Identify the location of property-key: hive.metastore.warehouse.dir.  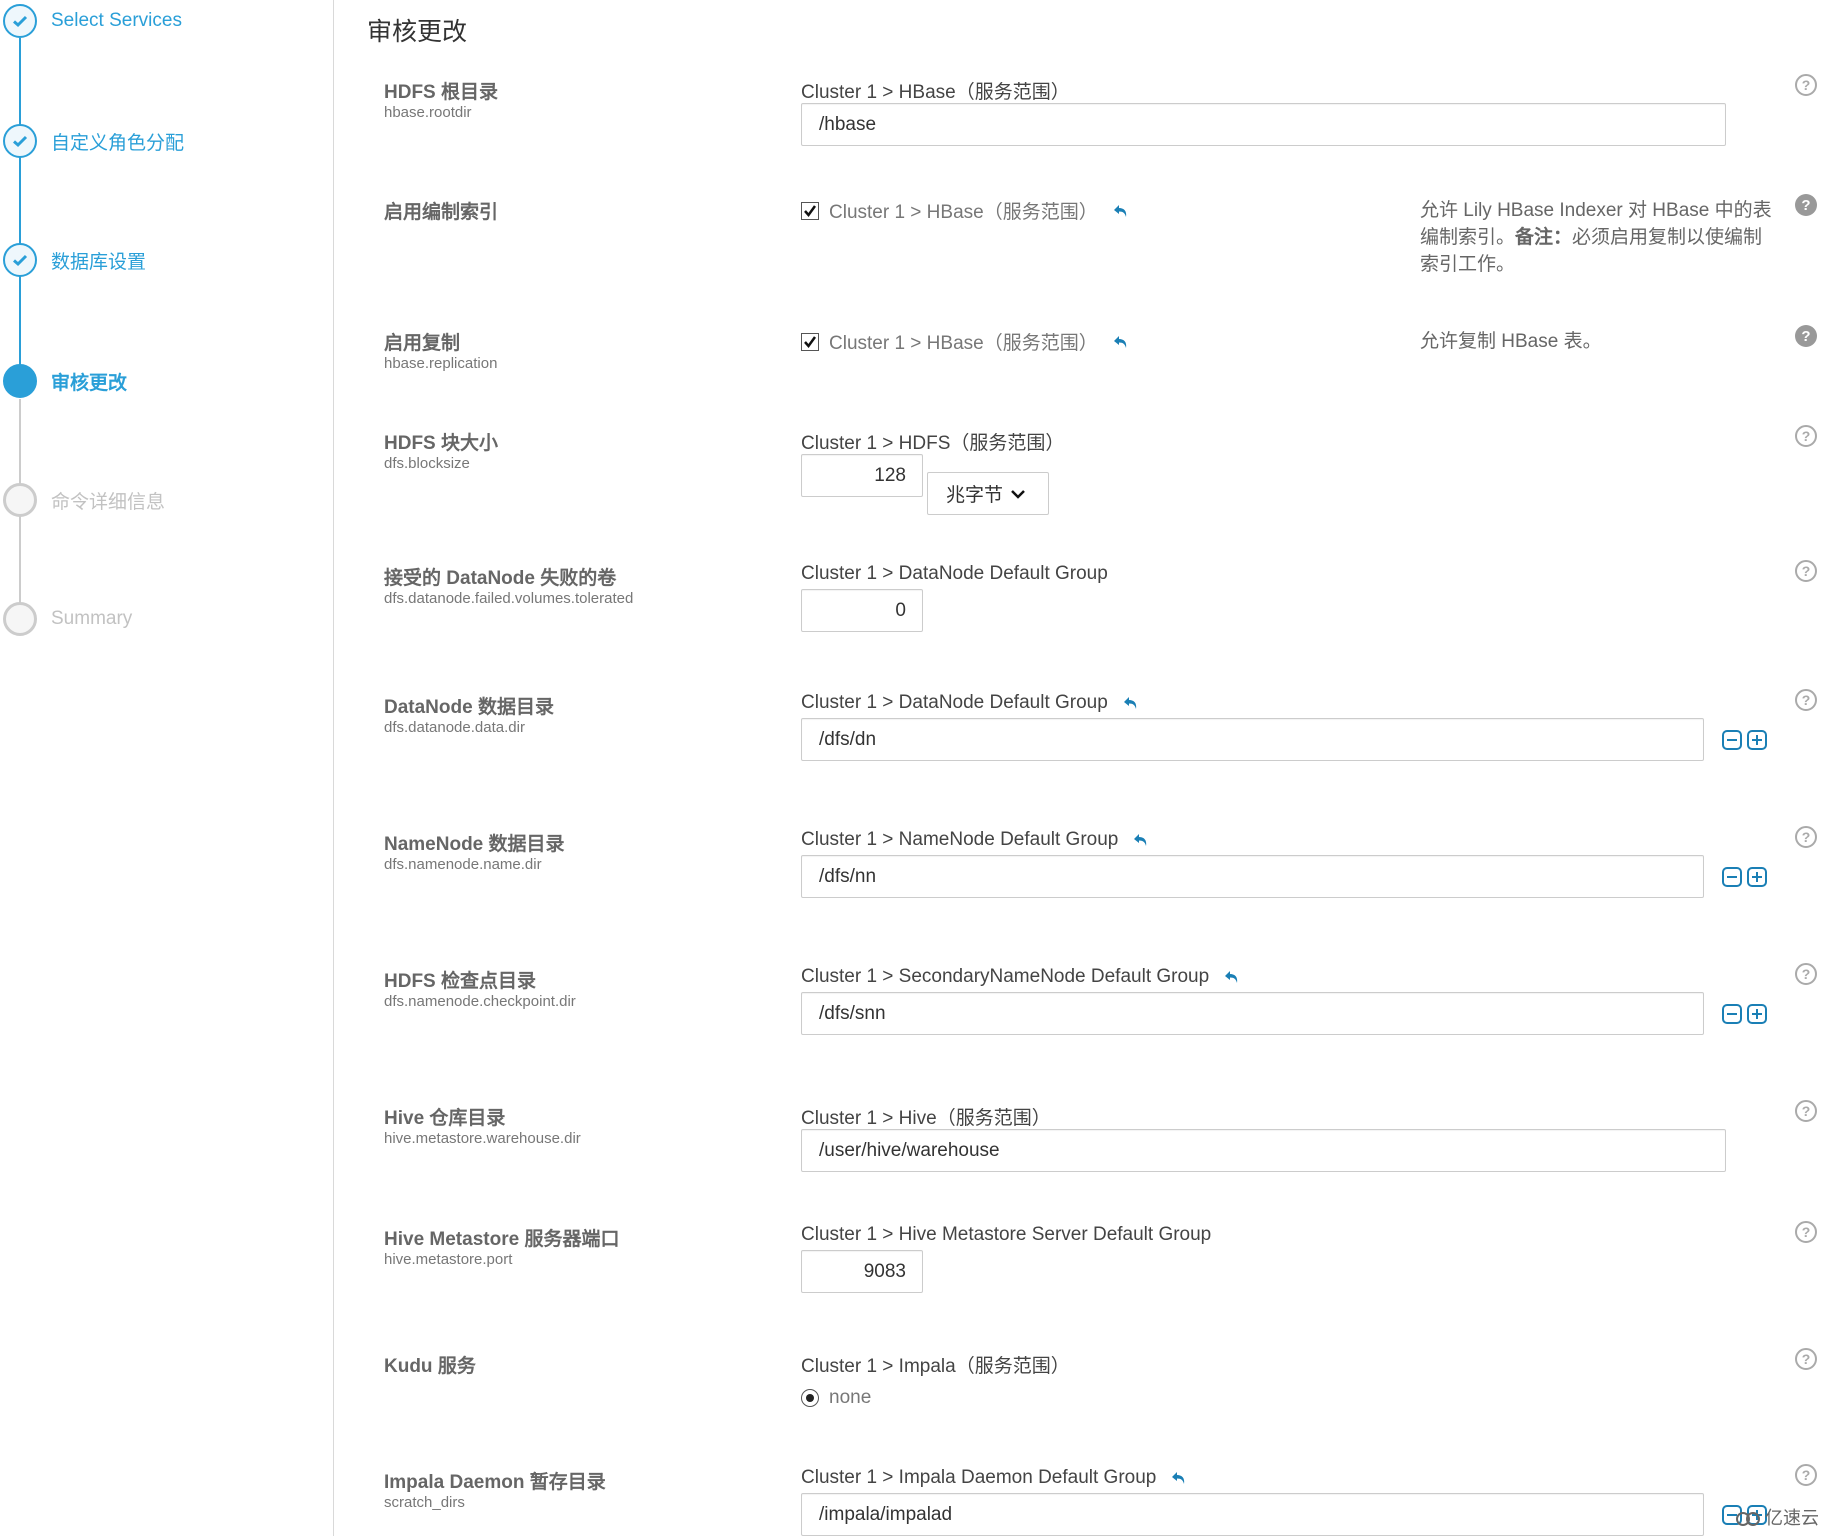
(482, 1138).